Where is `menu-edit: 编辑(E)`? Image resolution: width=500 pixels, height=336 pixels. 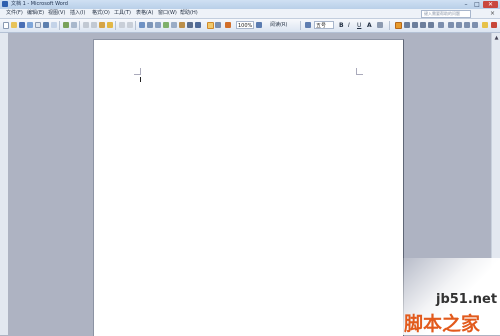
menu-edit: 编辑(E) is located at coordinates (35, 13).